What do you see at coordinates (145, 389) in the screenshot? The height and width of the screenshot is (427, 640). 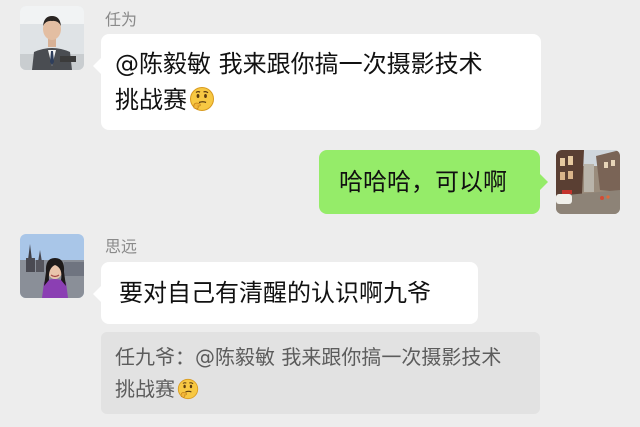 I see `quoted-text-line: 挑战赛` at bounding box center [145, 389].